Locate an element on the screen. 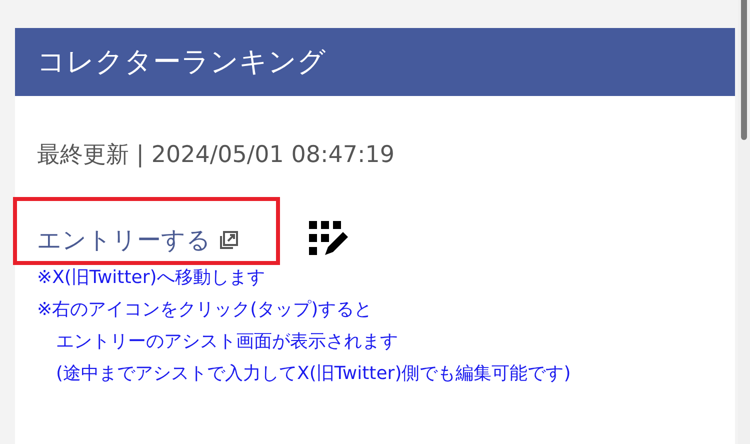  note-text: エントリーのアシスト画面が表示されます is located at coordinates (227, 342).